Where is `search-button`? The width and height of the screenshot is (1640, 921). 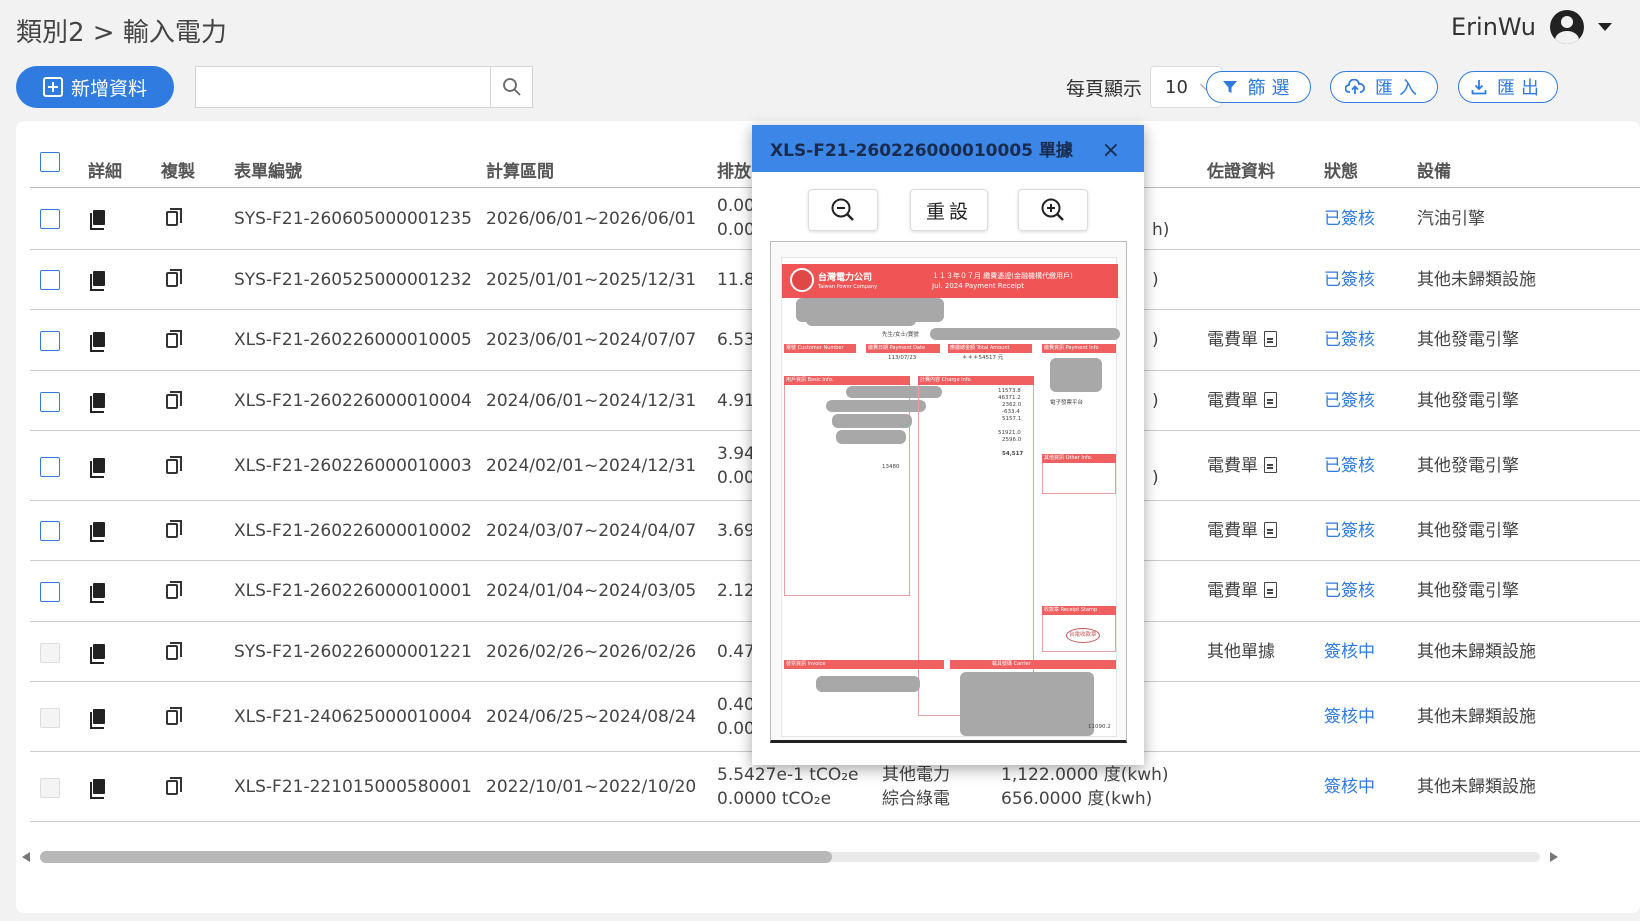
search-button is located at coordinates (511, 87).